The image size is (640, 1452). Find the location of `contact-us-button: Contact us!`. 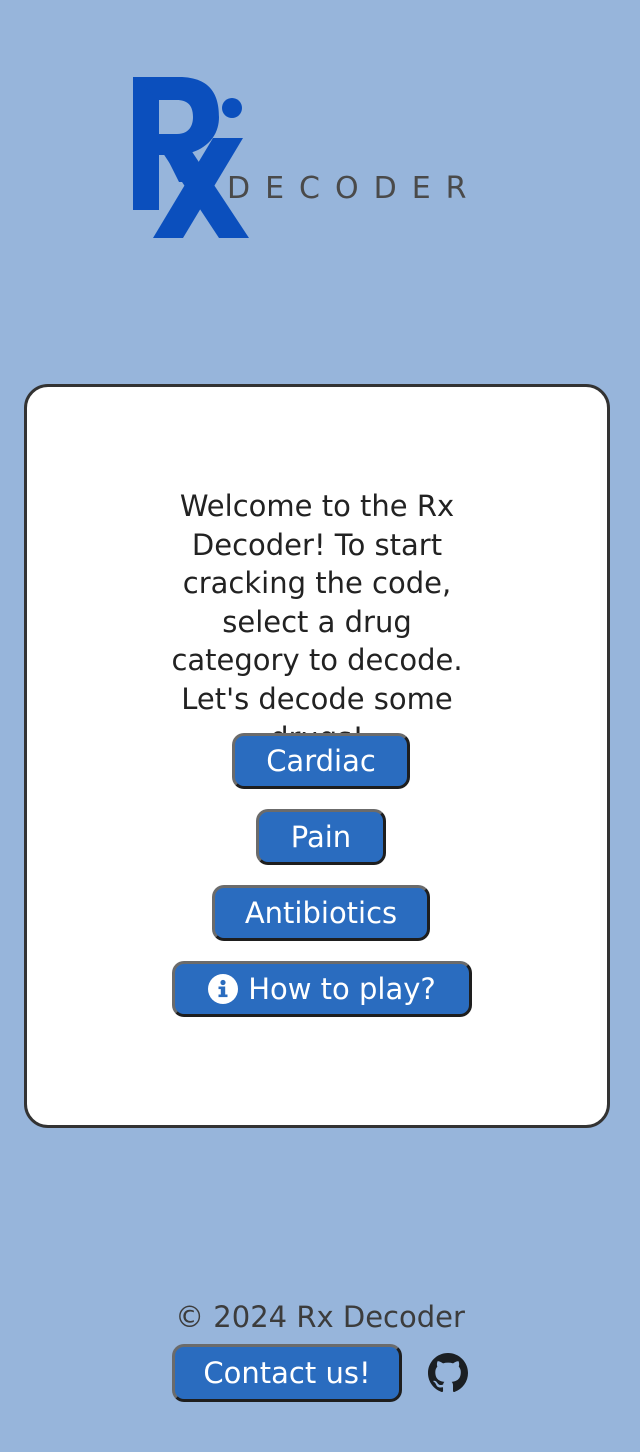

contact-us-button: Contact us! is located at coordinates (287, 1373).